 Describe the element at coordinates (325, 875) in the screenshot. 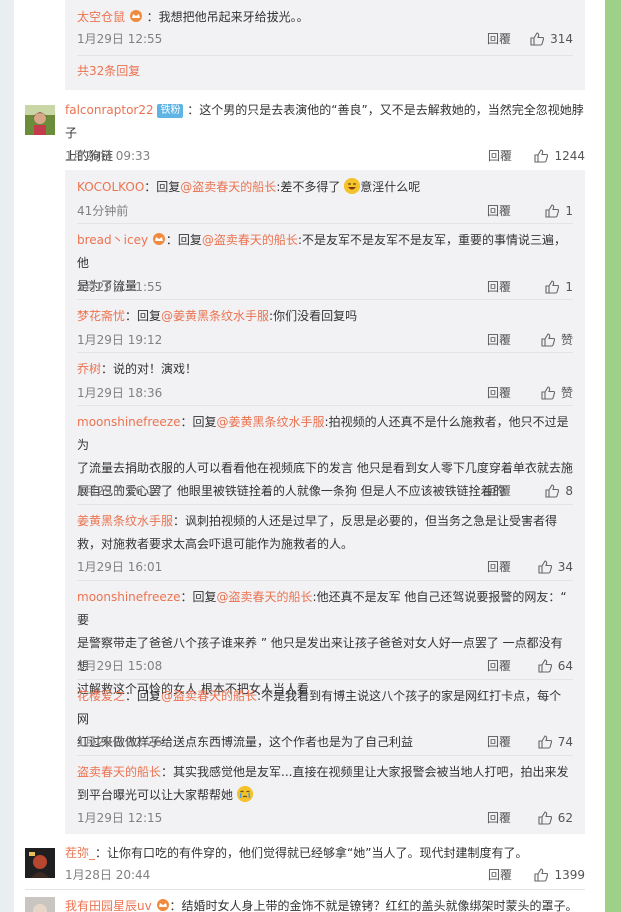

I see `comment-meta: 1月28日 20:44 回覆 1399` at that location.